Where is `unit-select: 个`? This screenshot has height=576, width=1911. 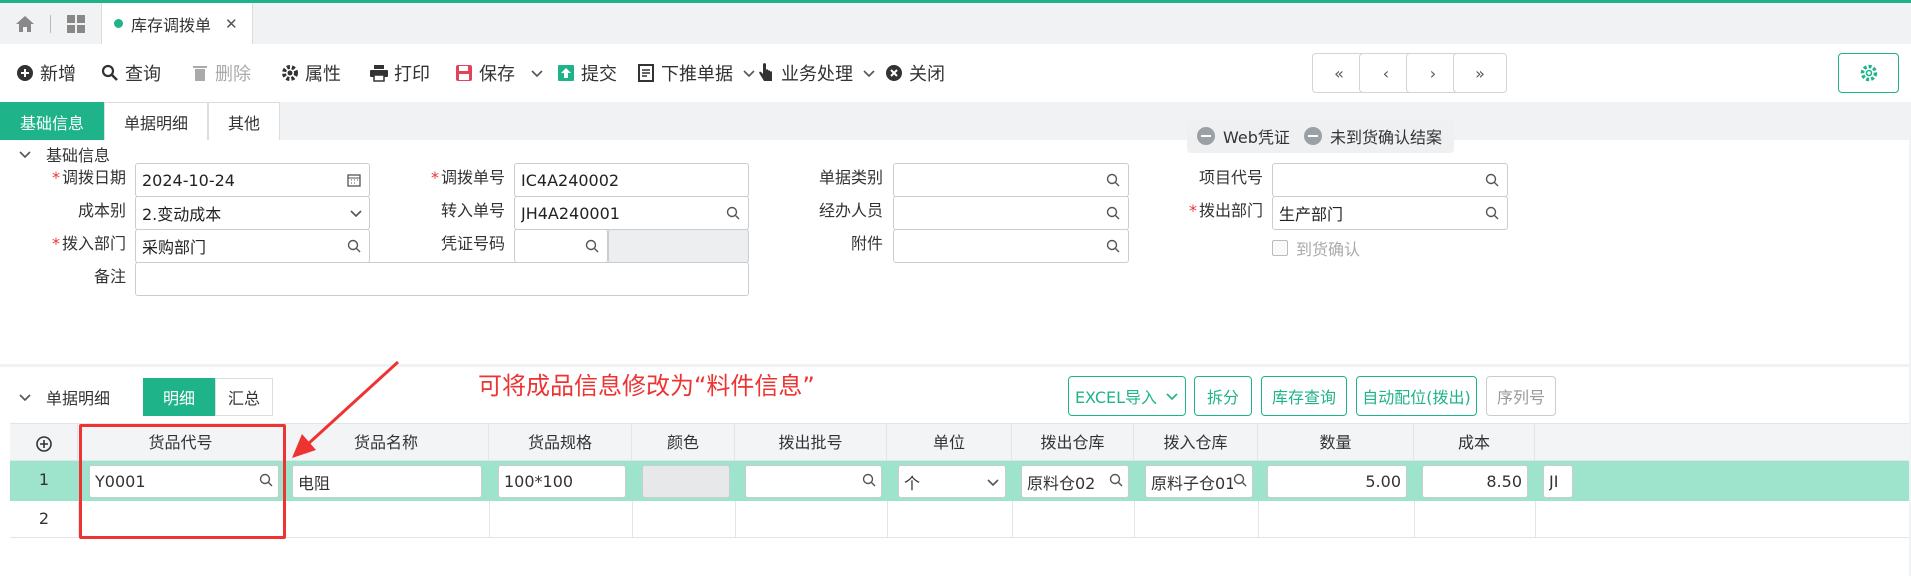
unit-select: 个 is located at coordinates (952, 481).